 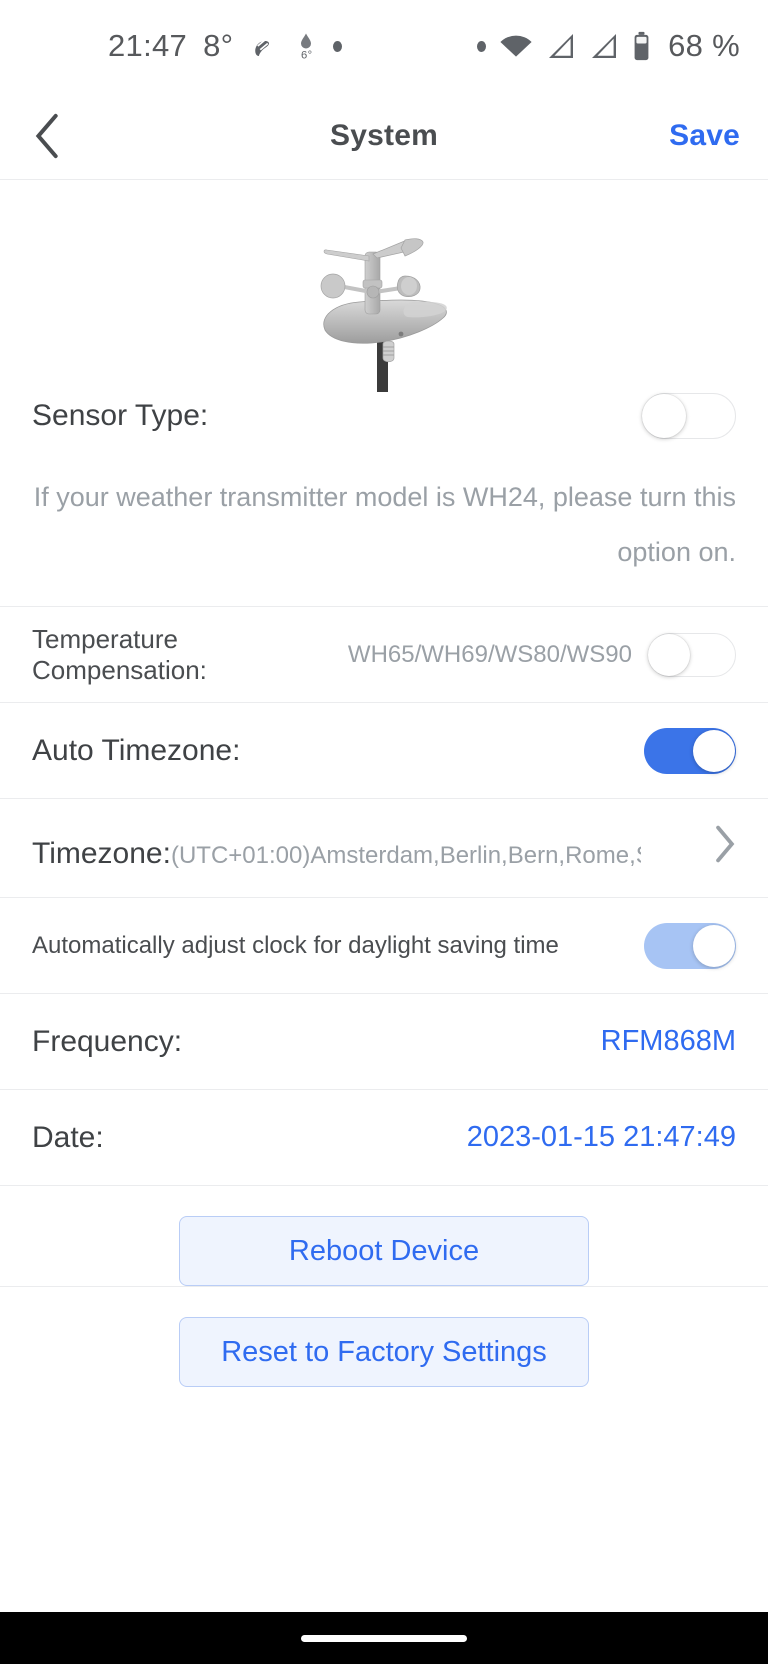 I want to click on status-temperature: 8°, so click(x=218, y=45).